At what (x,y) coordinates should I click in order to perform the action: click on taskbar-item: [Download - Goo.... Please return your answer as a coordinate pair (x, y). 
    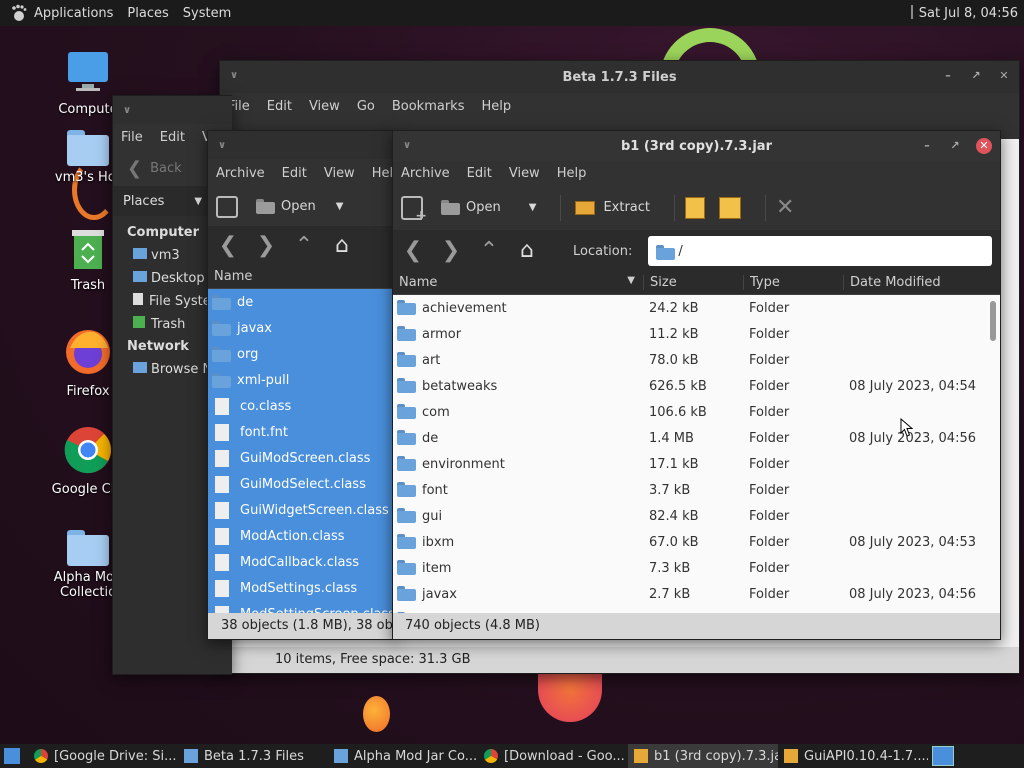
    Looking at the image, I should click on (553, 756).